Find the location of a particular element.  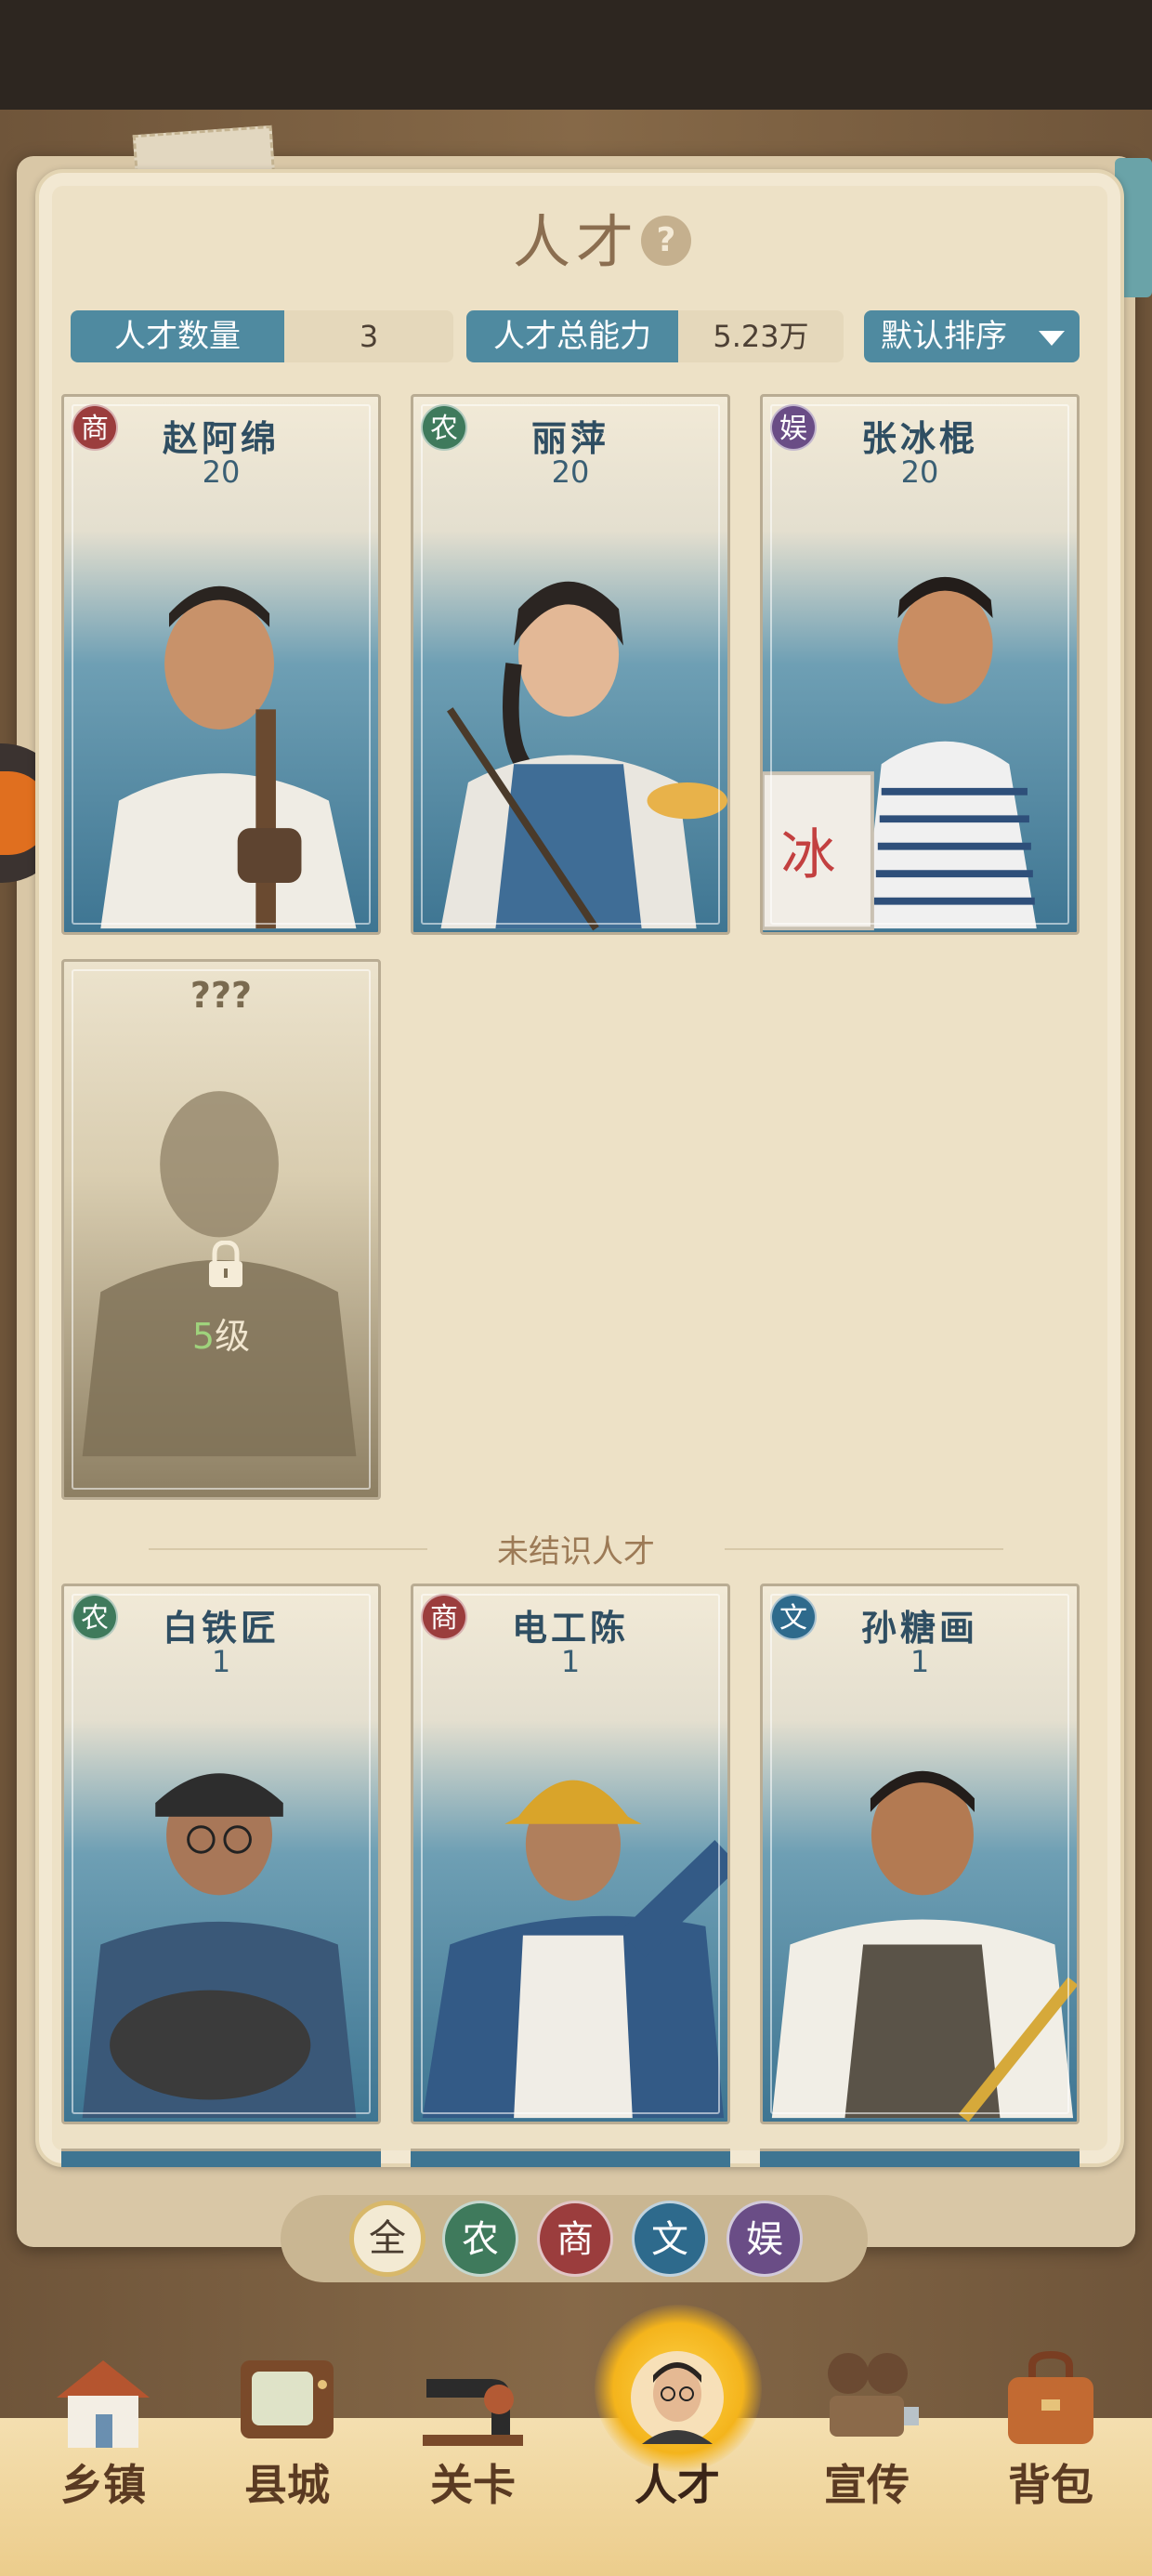

sewing-machine-icon is located at coordinates (473, 2412).